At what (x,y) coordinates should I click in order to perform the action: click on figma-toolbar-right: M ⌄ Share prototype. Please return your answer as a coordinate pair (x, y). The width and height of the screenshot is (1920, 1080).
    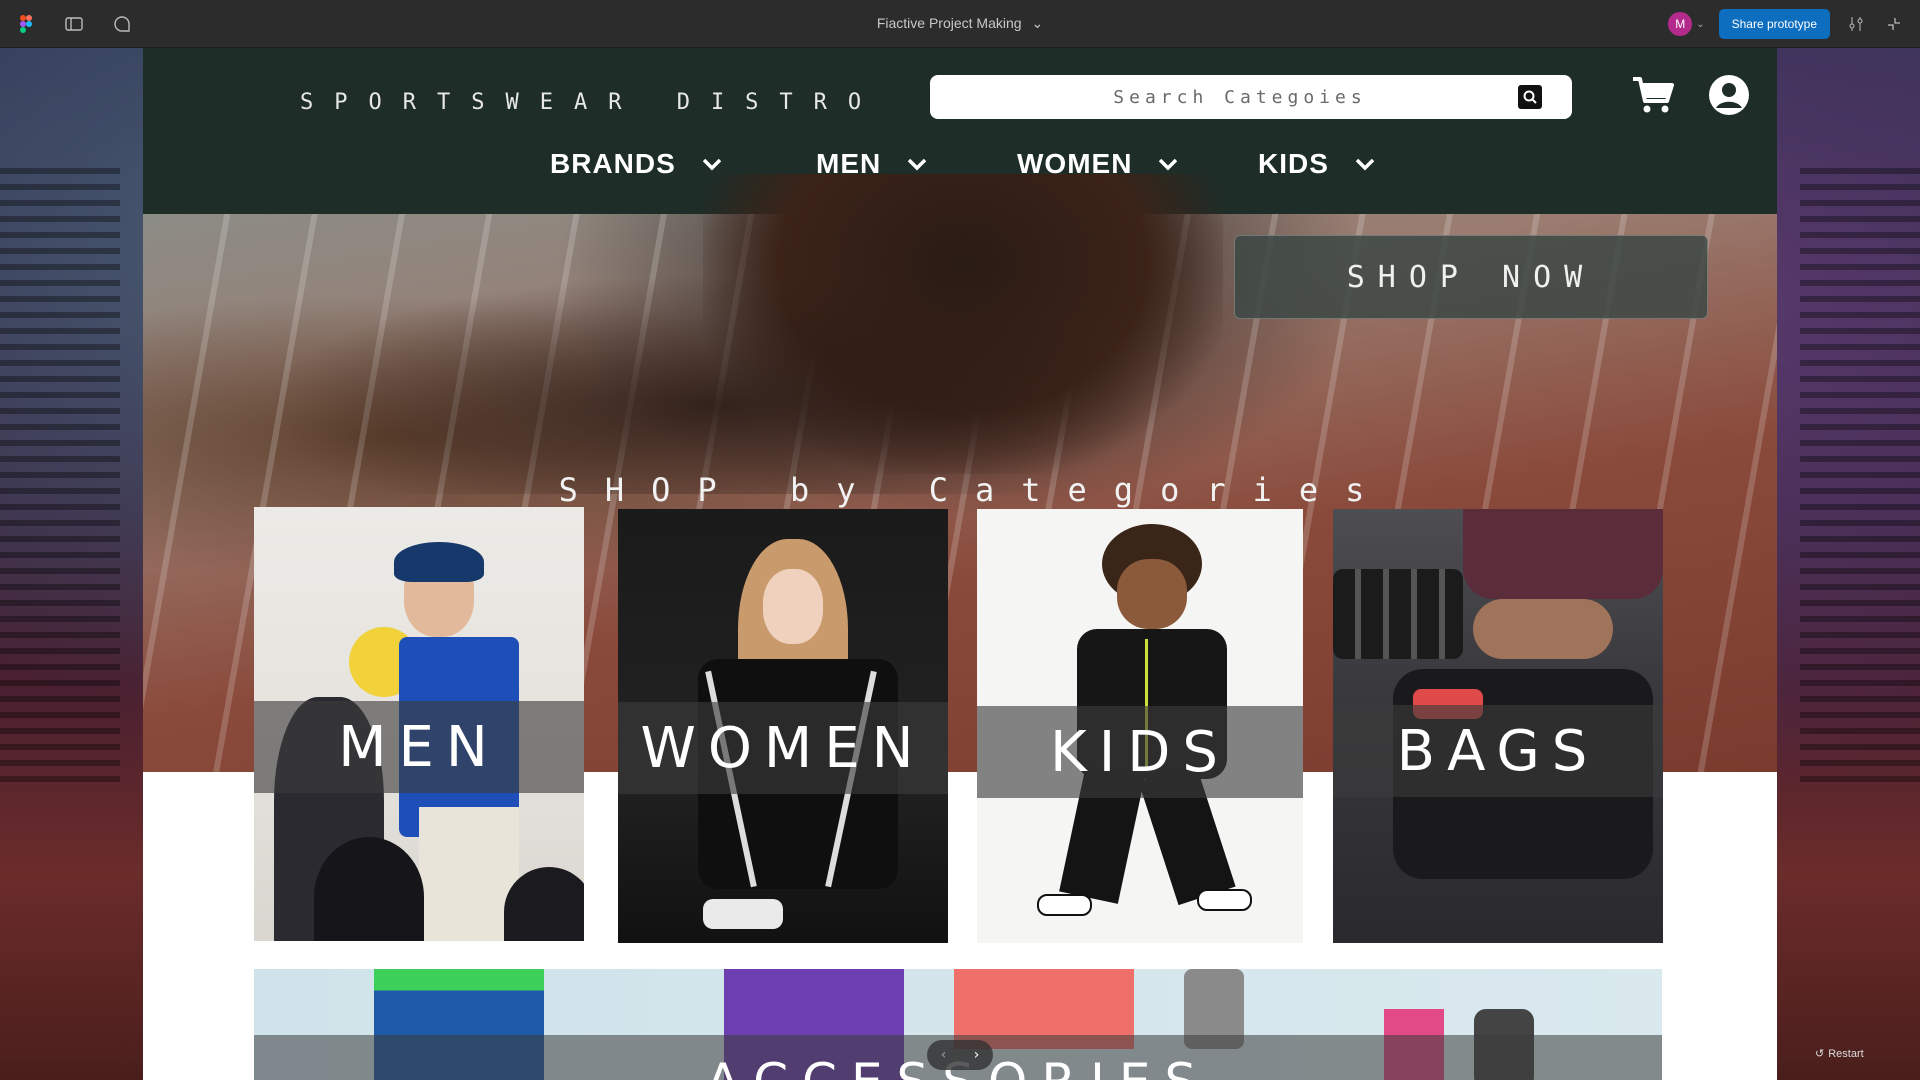
    Looking at the image, I should click on (1787, 24).